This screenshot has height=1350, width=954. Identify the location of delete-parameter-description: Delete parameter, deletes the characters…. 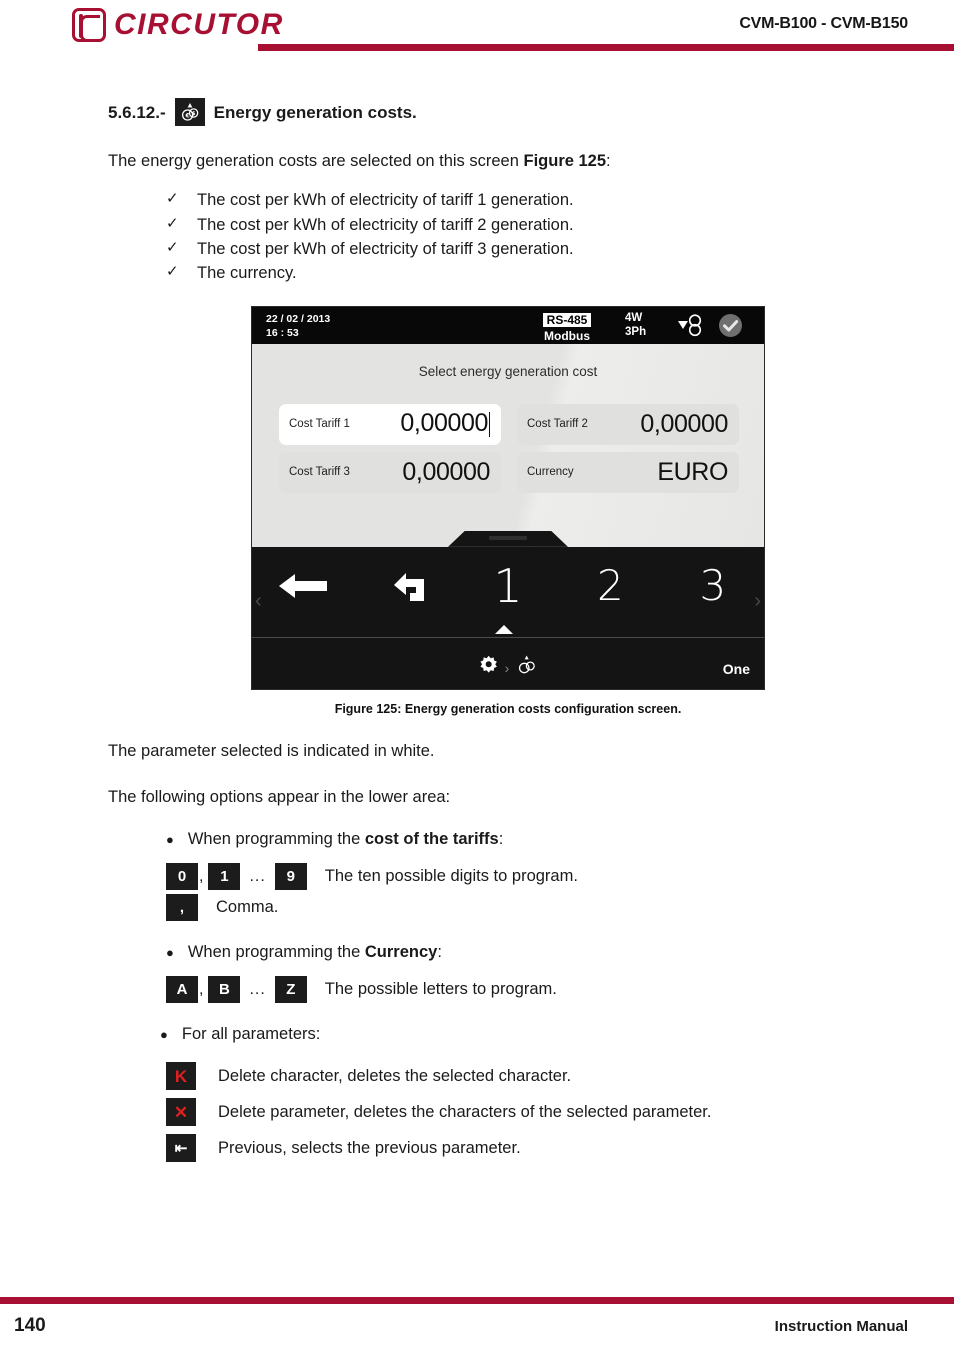
(465, 1111).